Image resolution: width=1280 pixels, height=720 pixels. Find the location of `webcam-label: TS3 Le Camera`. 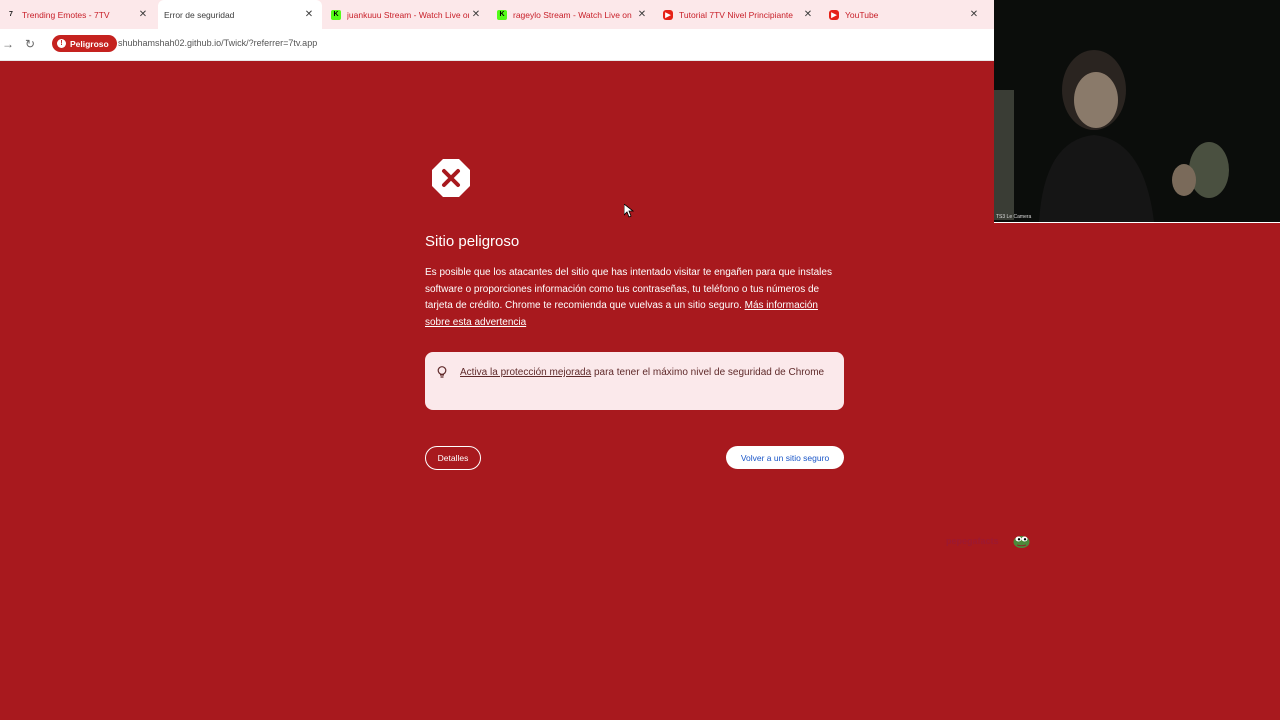

webcam-label: TS3 Le Camera is located at coordinates (1014, 217).